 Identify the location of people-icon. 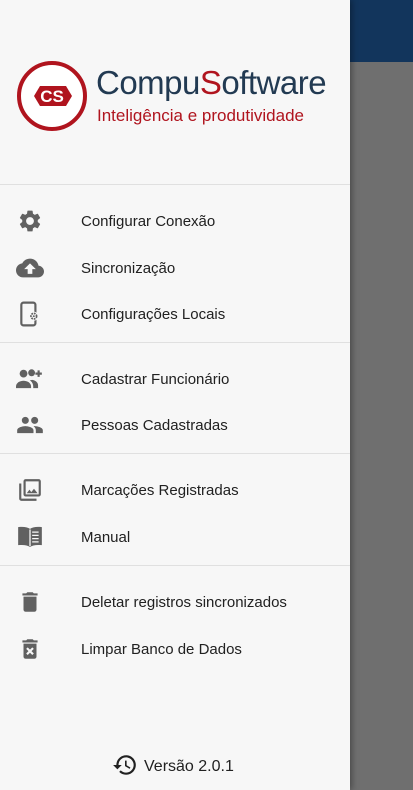
(30, 425).